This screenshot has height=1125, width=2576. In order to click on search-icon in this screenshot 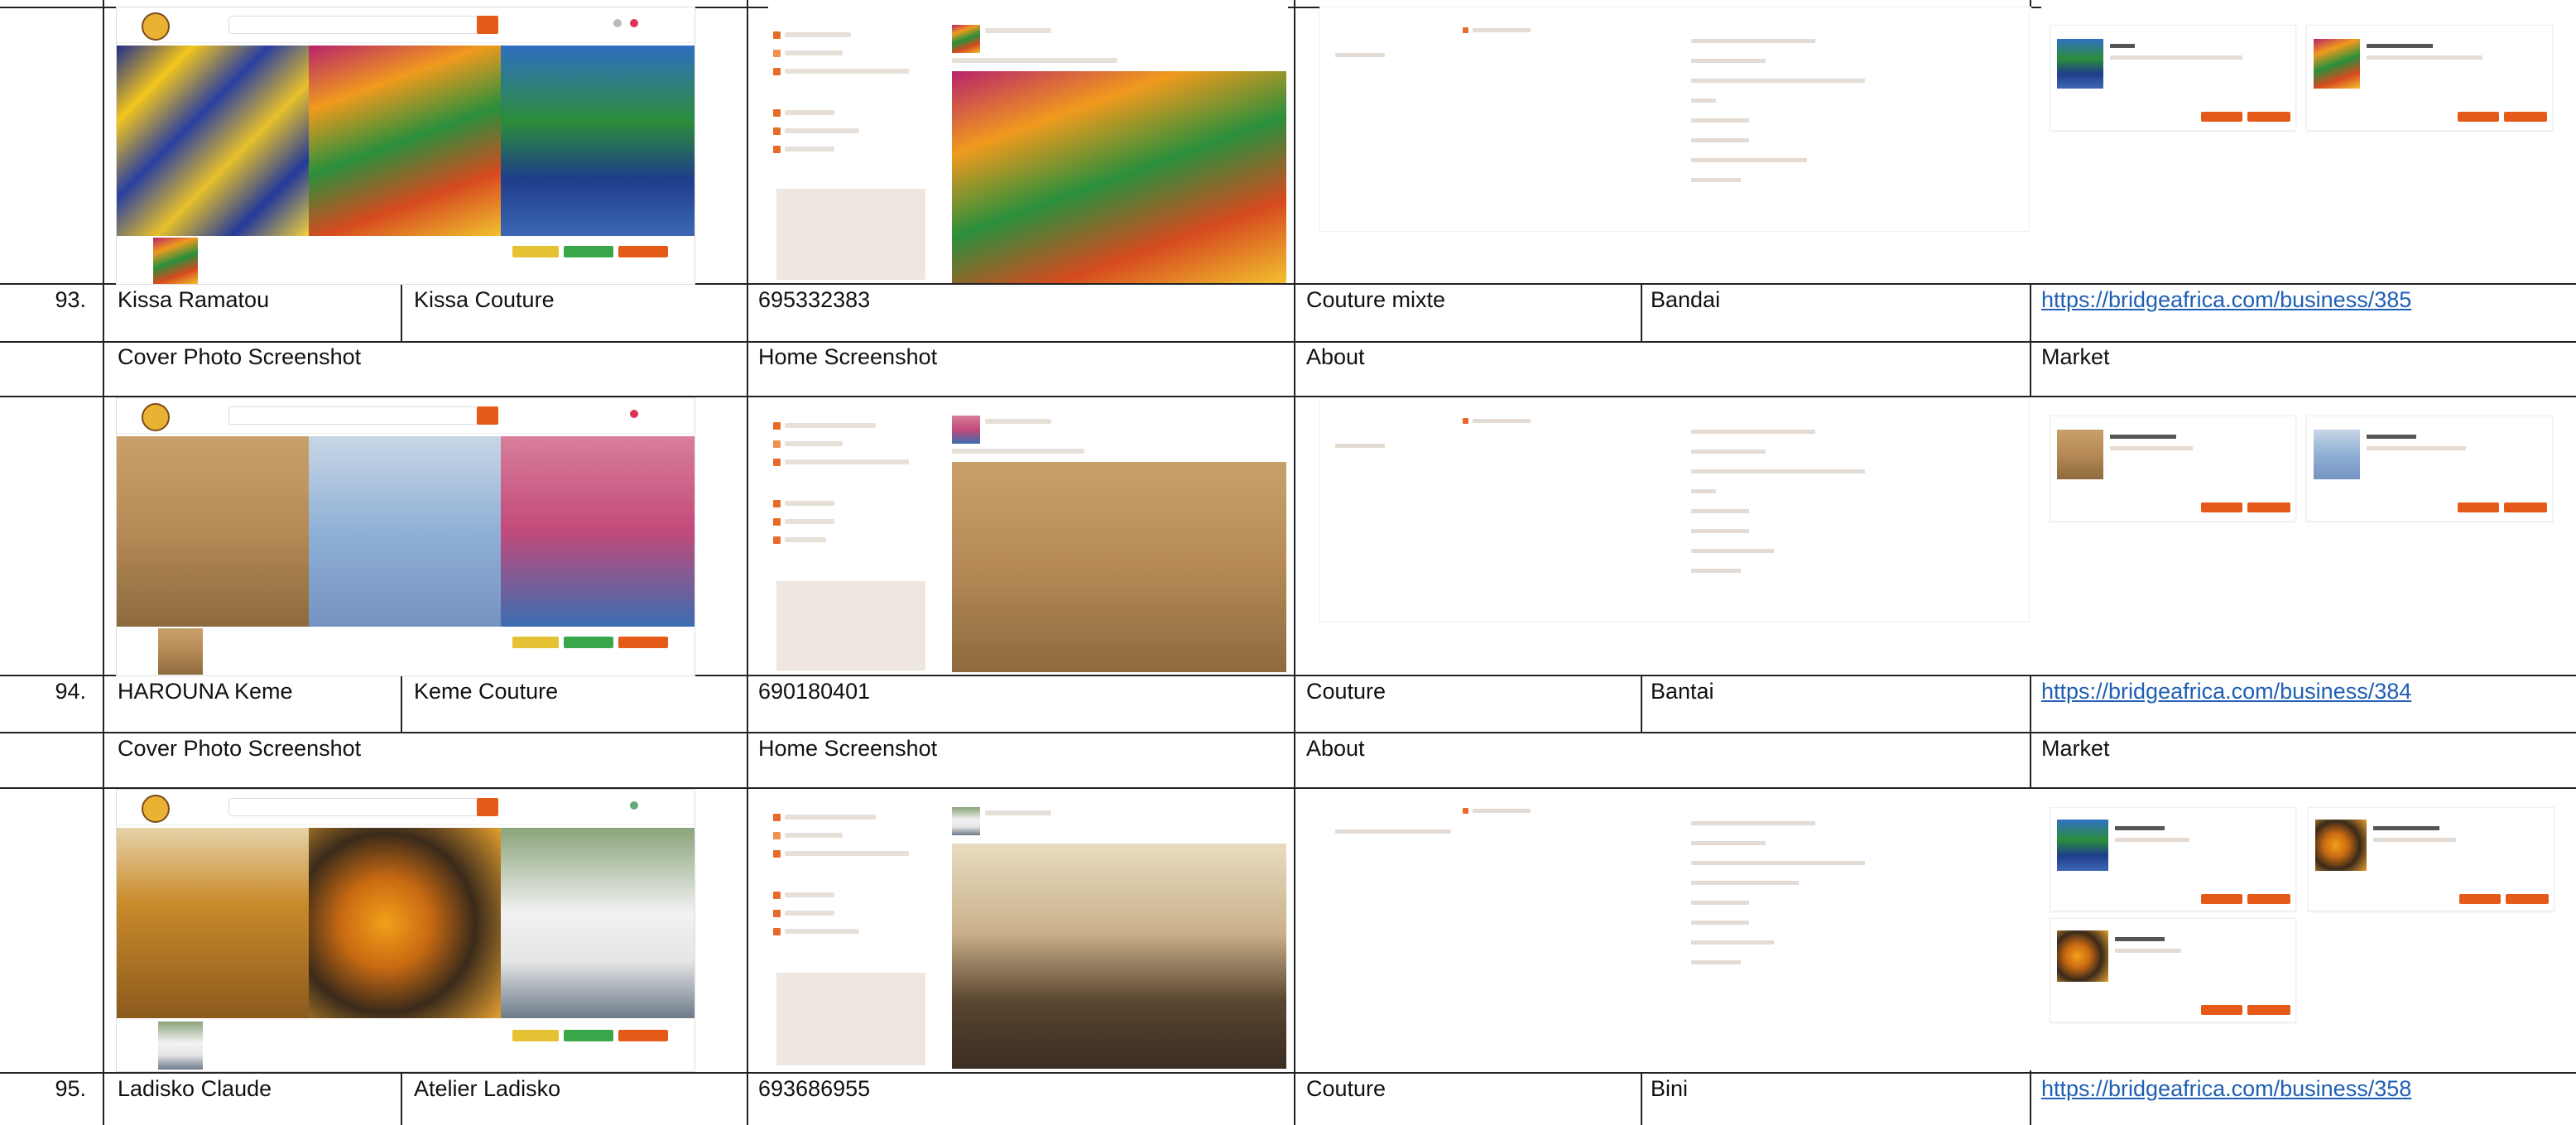, I will do `click(487, 415)`.